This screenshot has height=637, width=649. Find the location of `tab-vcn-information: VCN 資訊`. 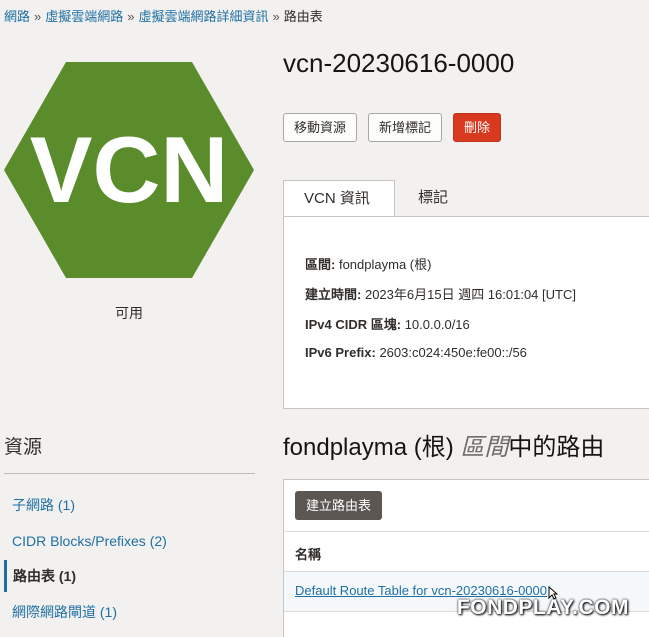

tab-vcn-information: VCN 資訊 is located at coordinates (339, 198).